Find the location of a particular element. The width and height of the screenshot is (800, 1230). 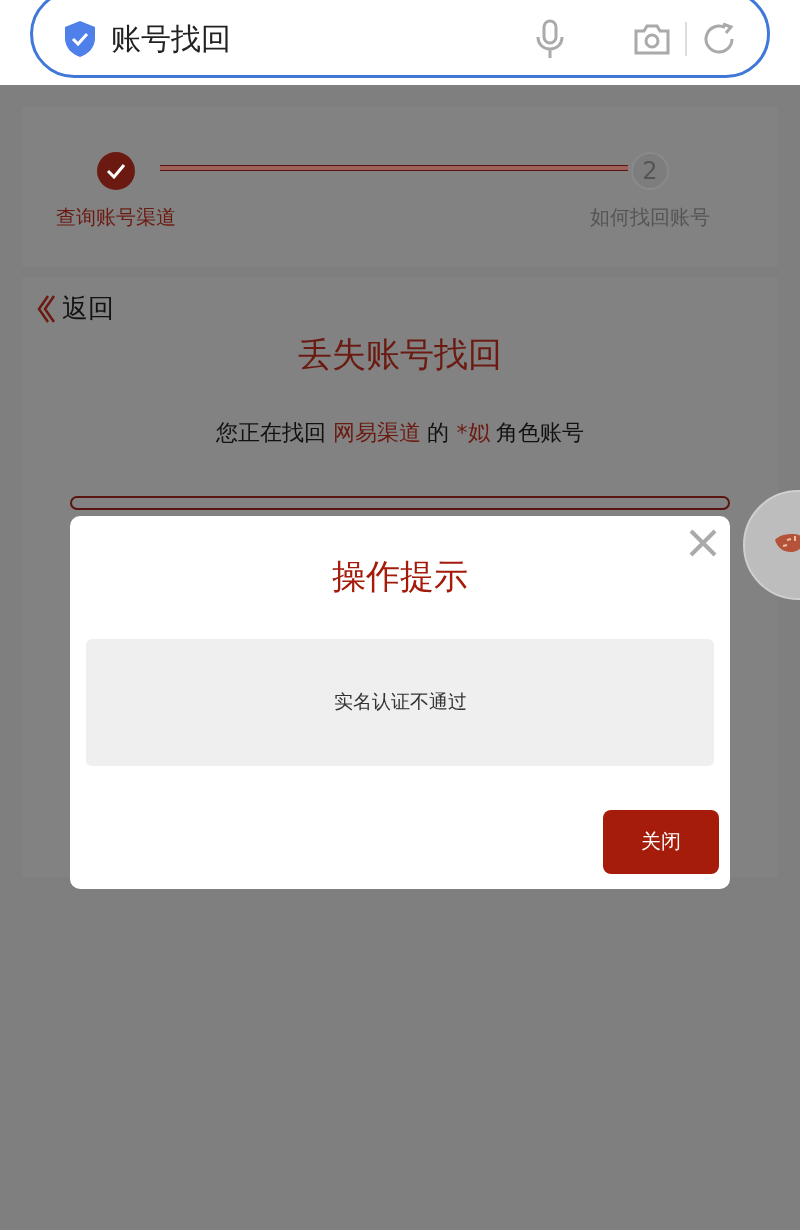

microphone-icon is located at coordinates (550, 39).